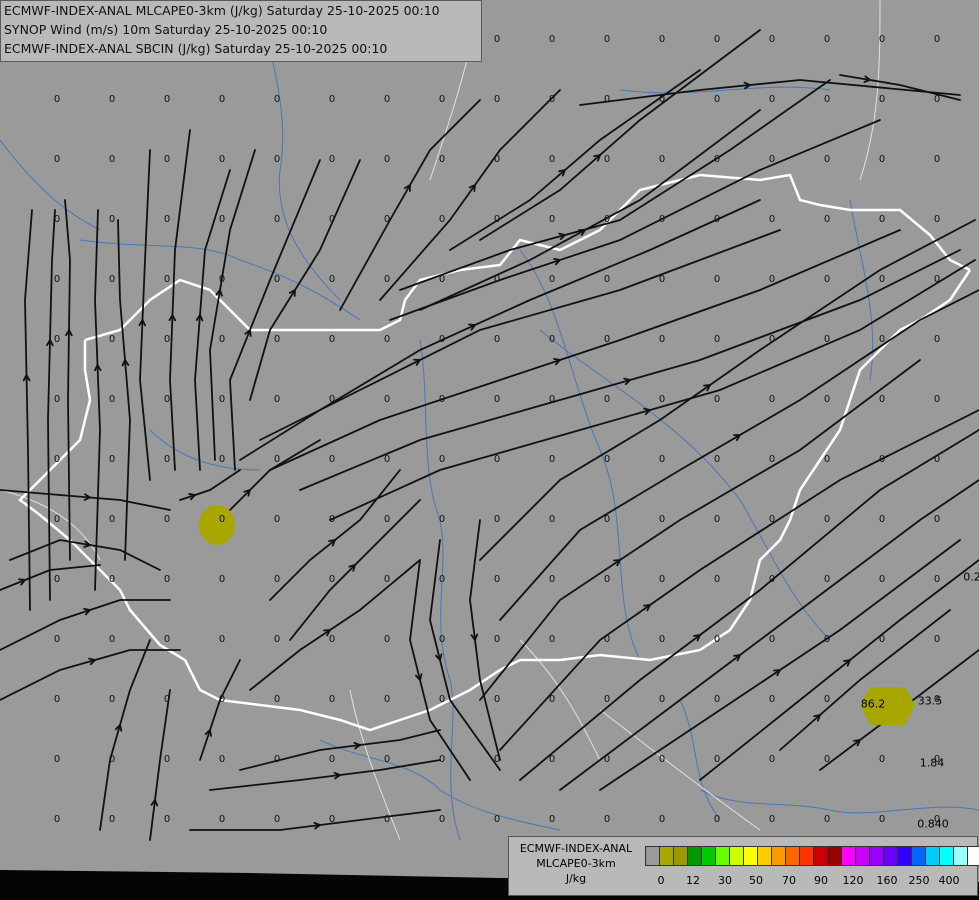 Image resolution: width=979 pixels, height=900 pixels. What do you see at coordinates (789, 880) in the screenshot?
I see `legend-tick-label: 70` at bounding box center [789, 880].